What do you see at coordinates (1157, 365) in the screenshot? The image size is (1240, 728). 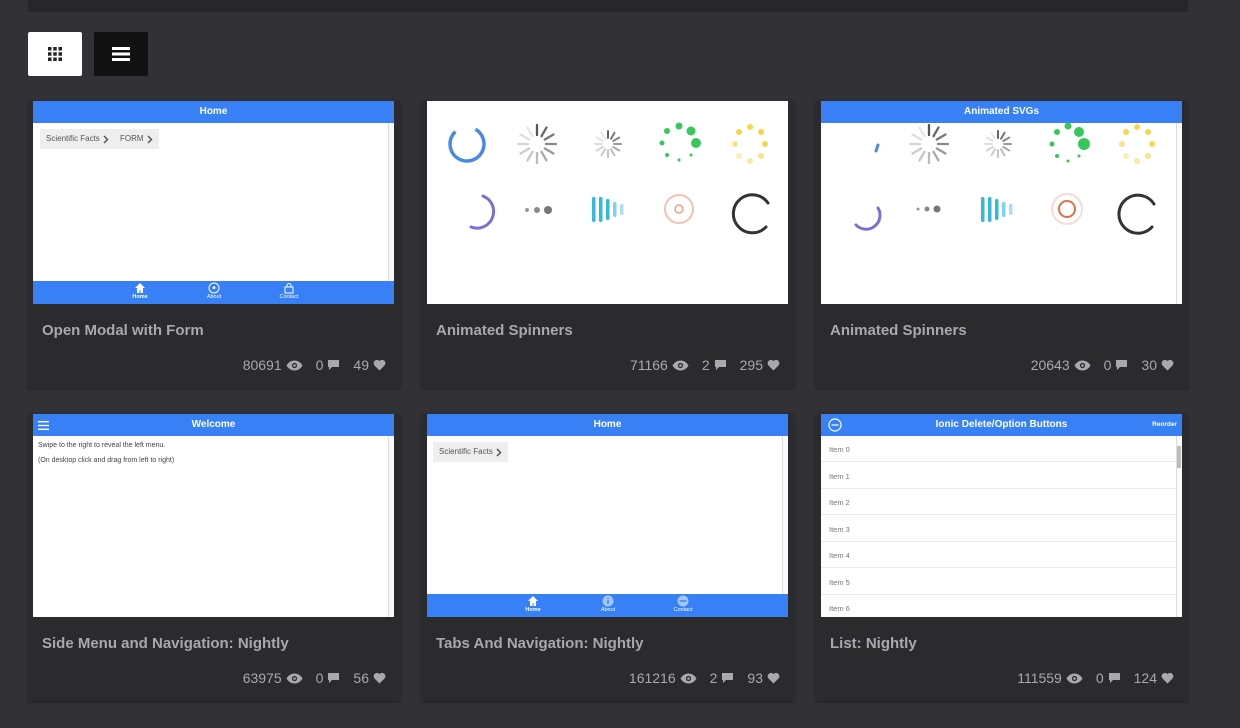 I see `likes-count: 30` at bounding box center [1157, 365].